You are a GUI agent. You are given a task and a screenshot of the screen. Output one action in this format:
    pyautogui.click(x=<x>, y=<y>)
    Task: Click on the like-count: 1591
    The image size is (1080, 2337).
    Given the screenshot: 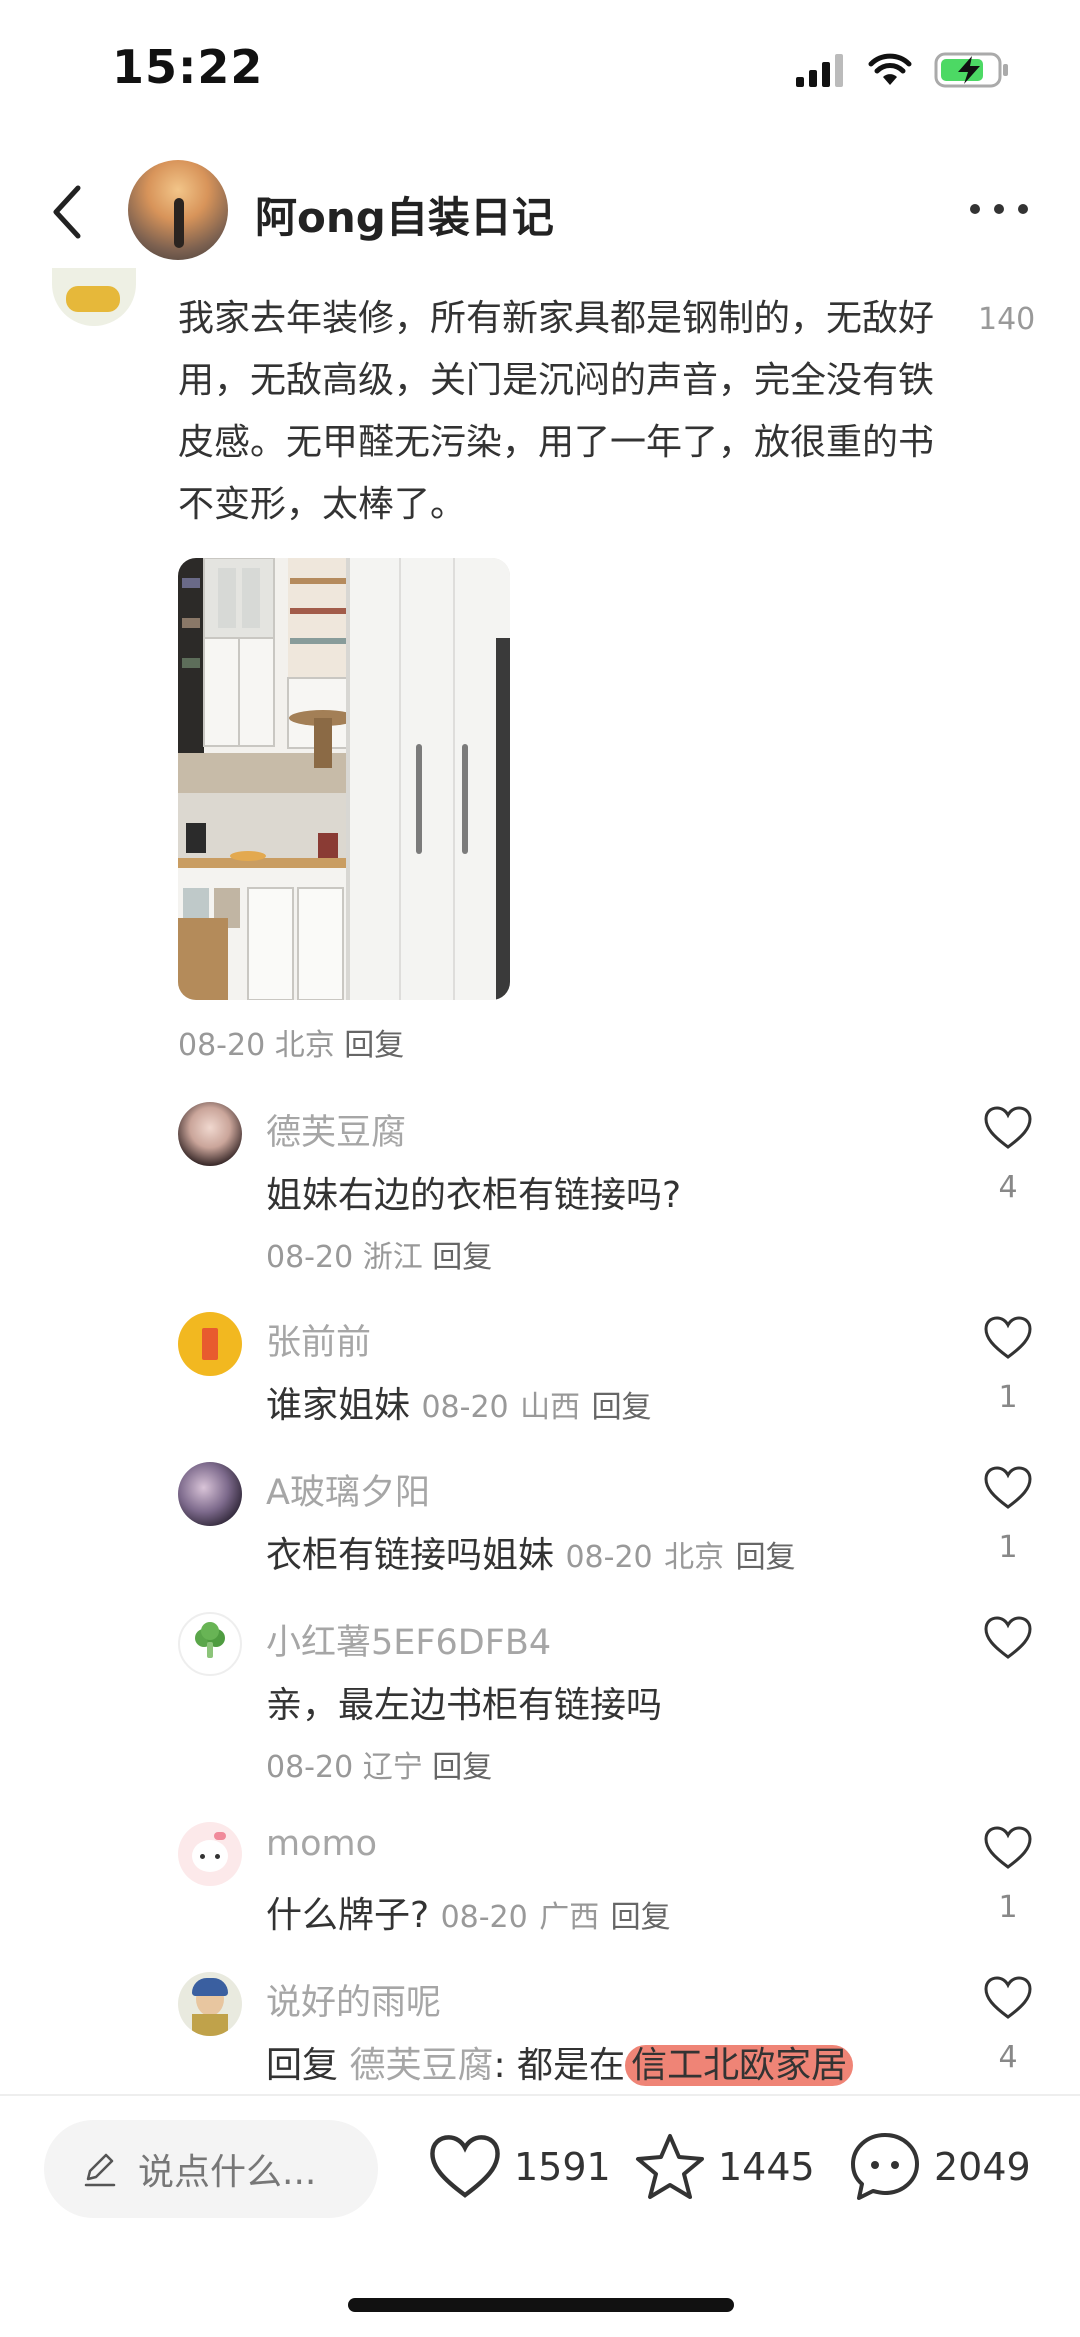 What is the action you would take?
    pyautogui.click(x=562, y=2167)
    